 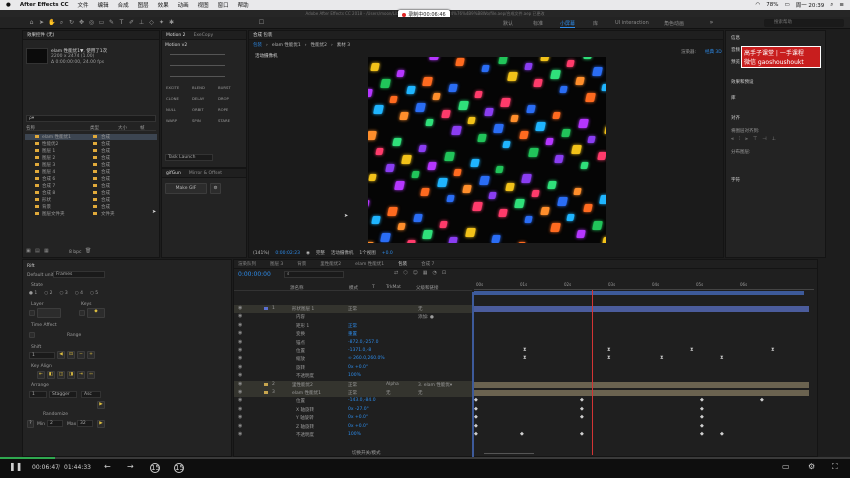 I want to click on menu-layer: 图层, so click(x=143, y=5).